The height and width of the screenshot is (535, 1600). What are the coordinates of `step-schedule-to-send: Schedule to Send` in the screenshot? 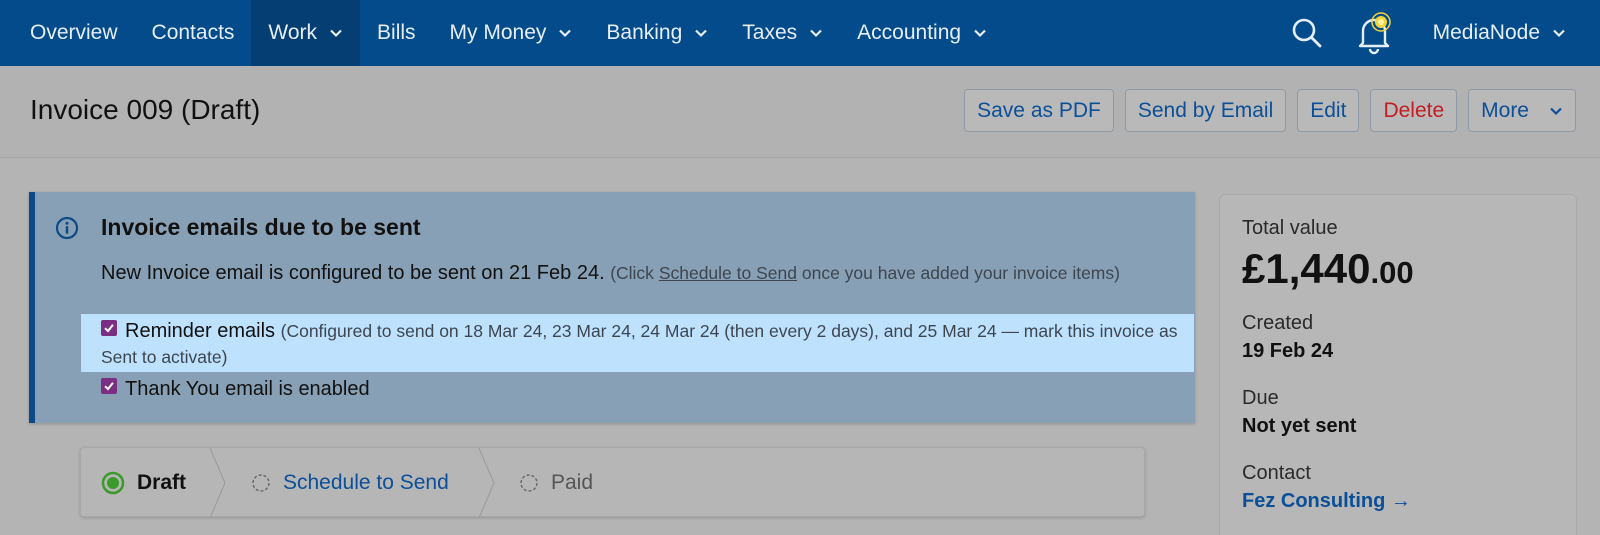 It's located at (350, 483).